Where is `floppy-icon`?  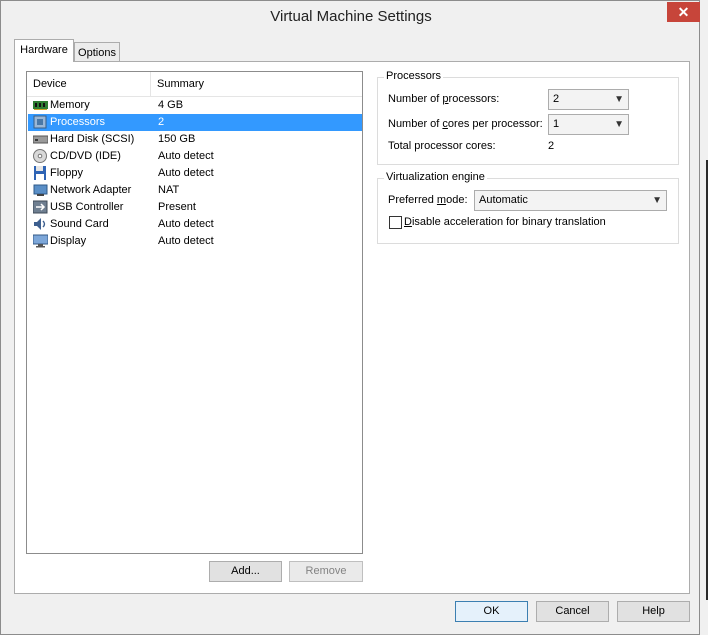 floppy-icon is located at coordinates (40, 173).